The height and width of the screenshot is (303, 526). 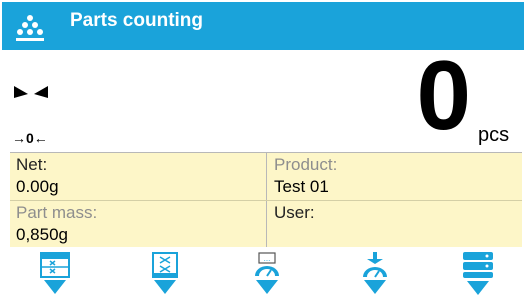 I want to click on part-mass-icon, so click(x=165, y=273).